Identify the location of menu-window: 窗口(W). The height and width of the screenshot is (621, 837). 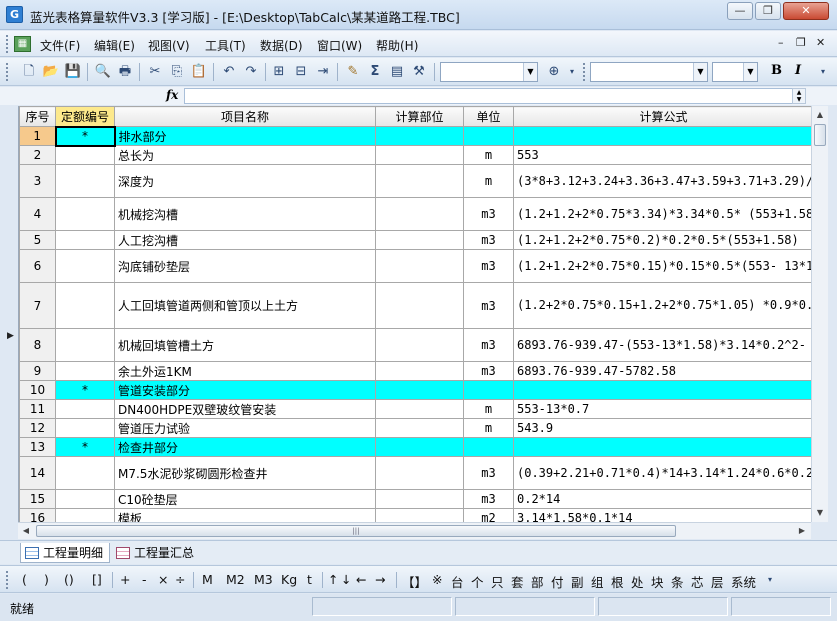
(339, 45).